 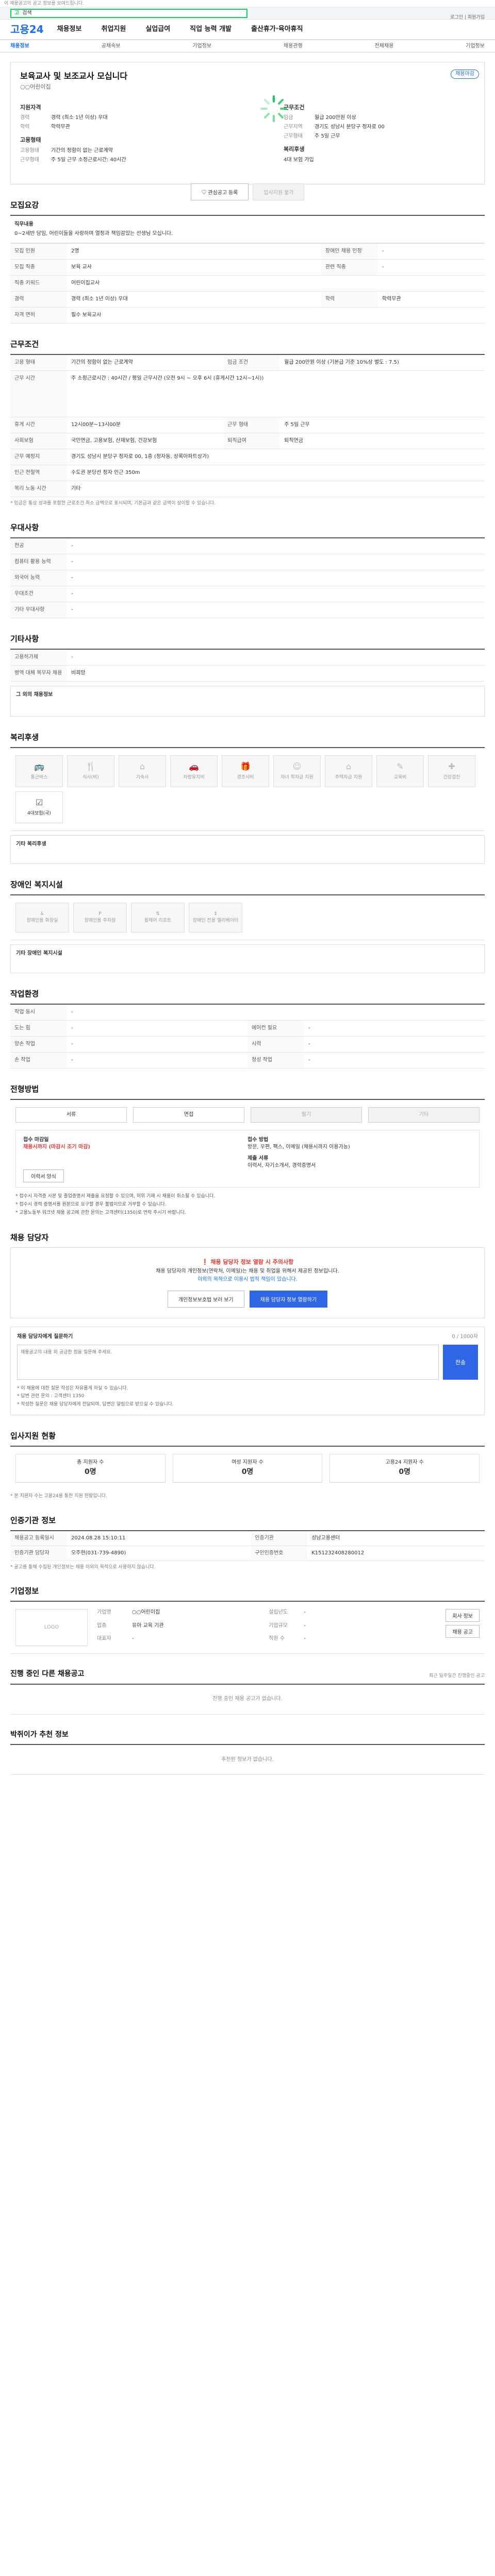 What do you see at coordinates (247, 594) in the screenshot?
I see `table-row: 우대조건 -` at bounding box center [247, 594].